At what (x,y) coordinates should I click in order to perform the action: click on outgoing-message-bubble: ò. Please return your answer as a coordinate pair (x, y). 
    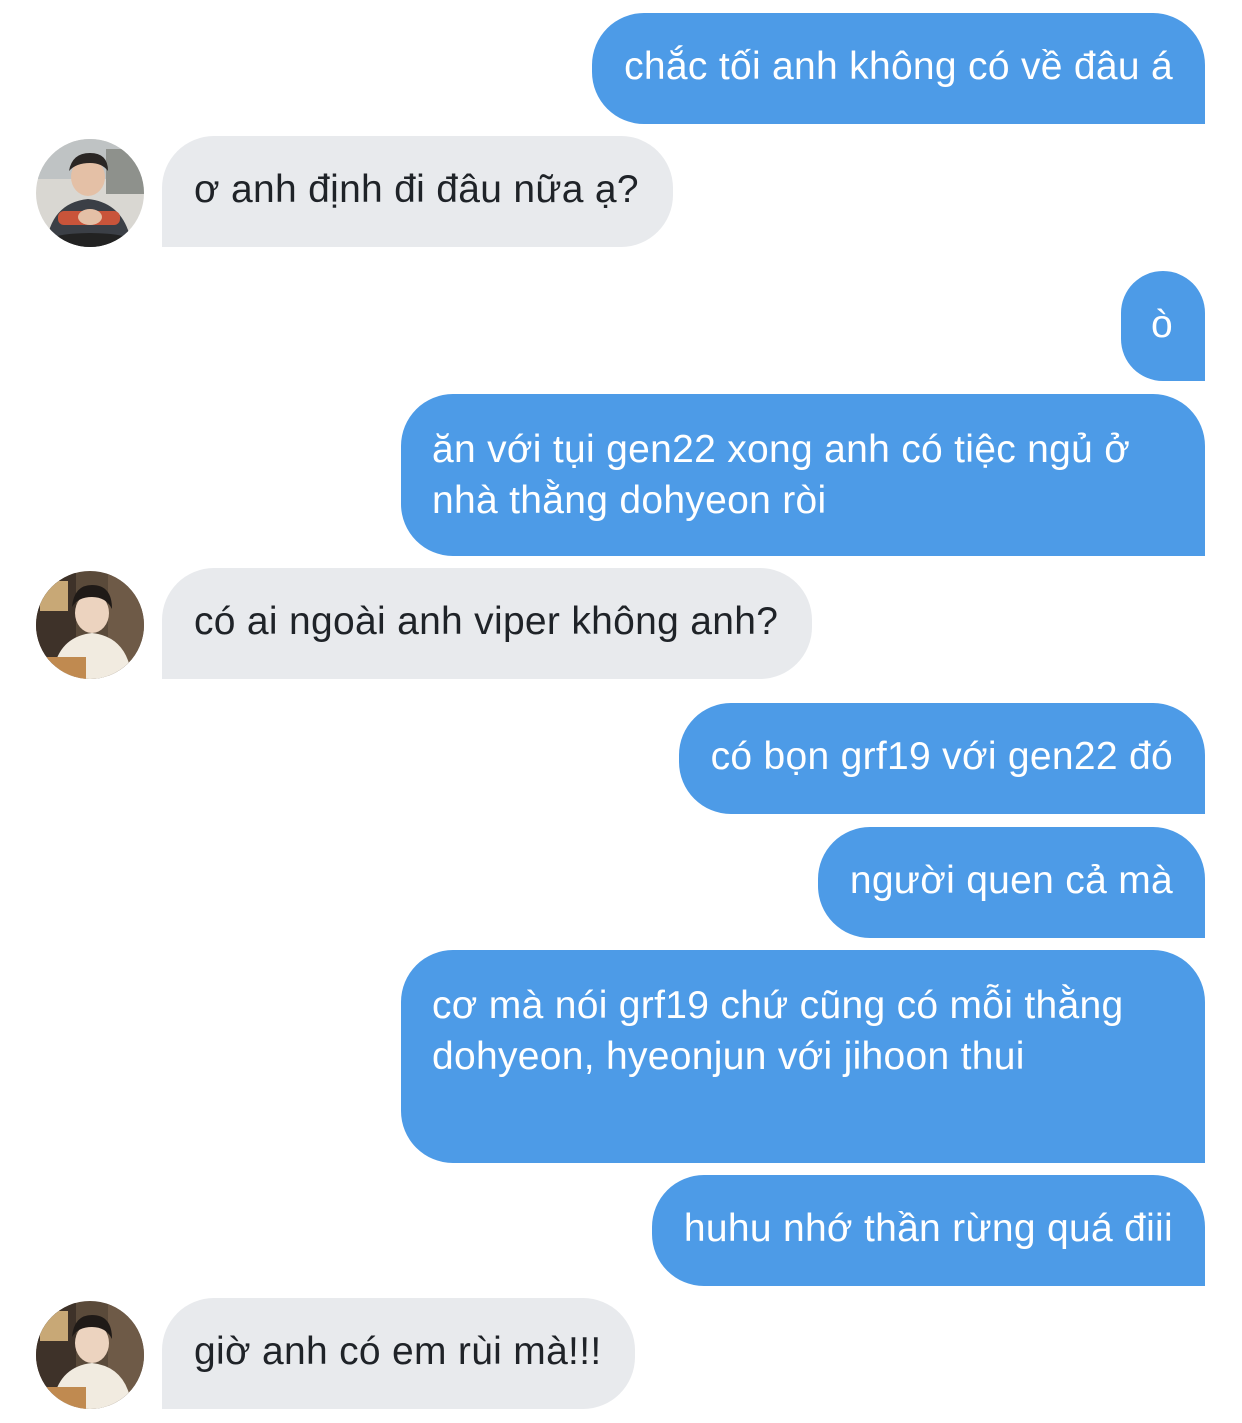
    Looking at the image, I should click on (1163, 326).